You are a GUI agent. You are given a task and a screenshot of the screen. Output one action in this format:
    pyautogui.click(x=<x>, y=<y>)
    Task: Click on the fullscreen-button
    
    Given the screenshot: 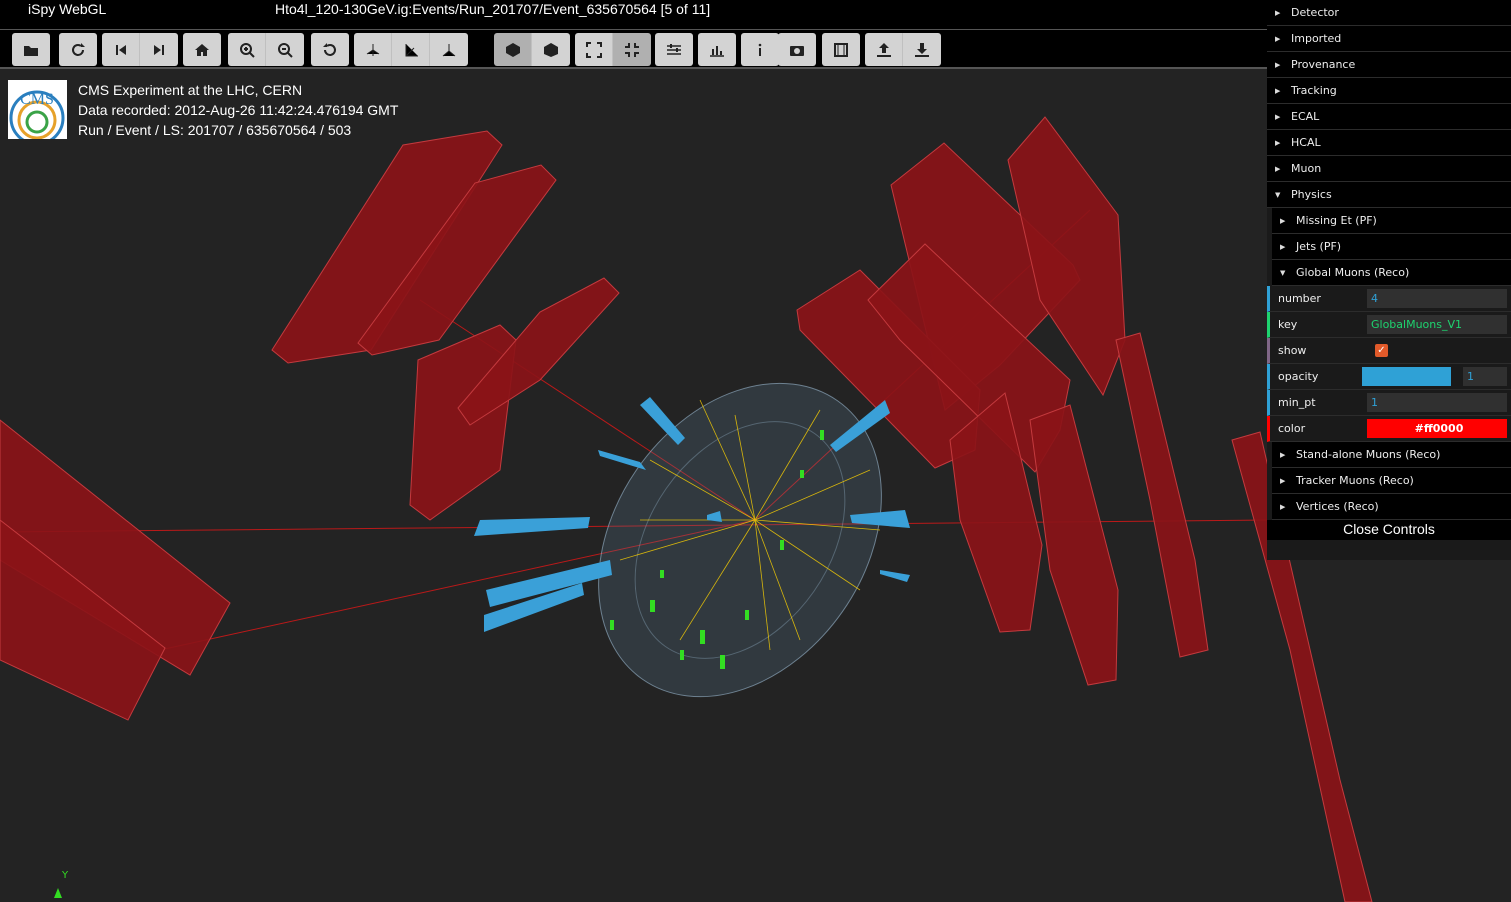 What is the action you would take?
    pyautogui.click(x=594, y=49)
    